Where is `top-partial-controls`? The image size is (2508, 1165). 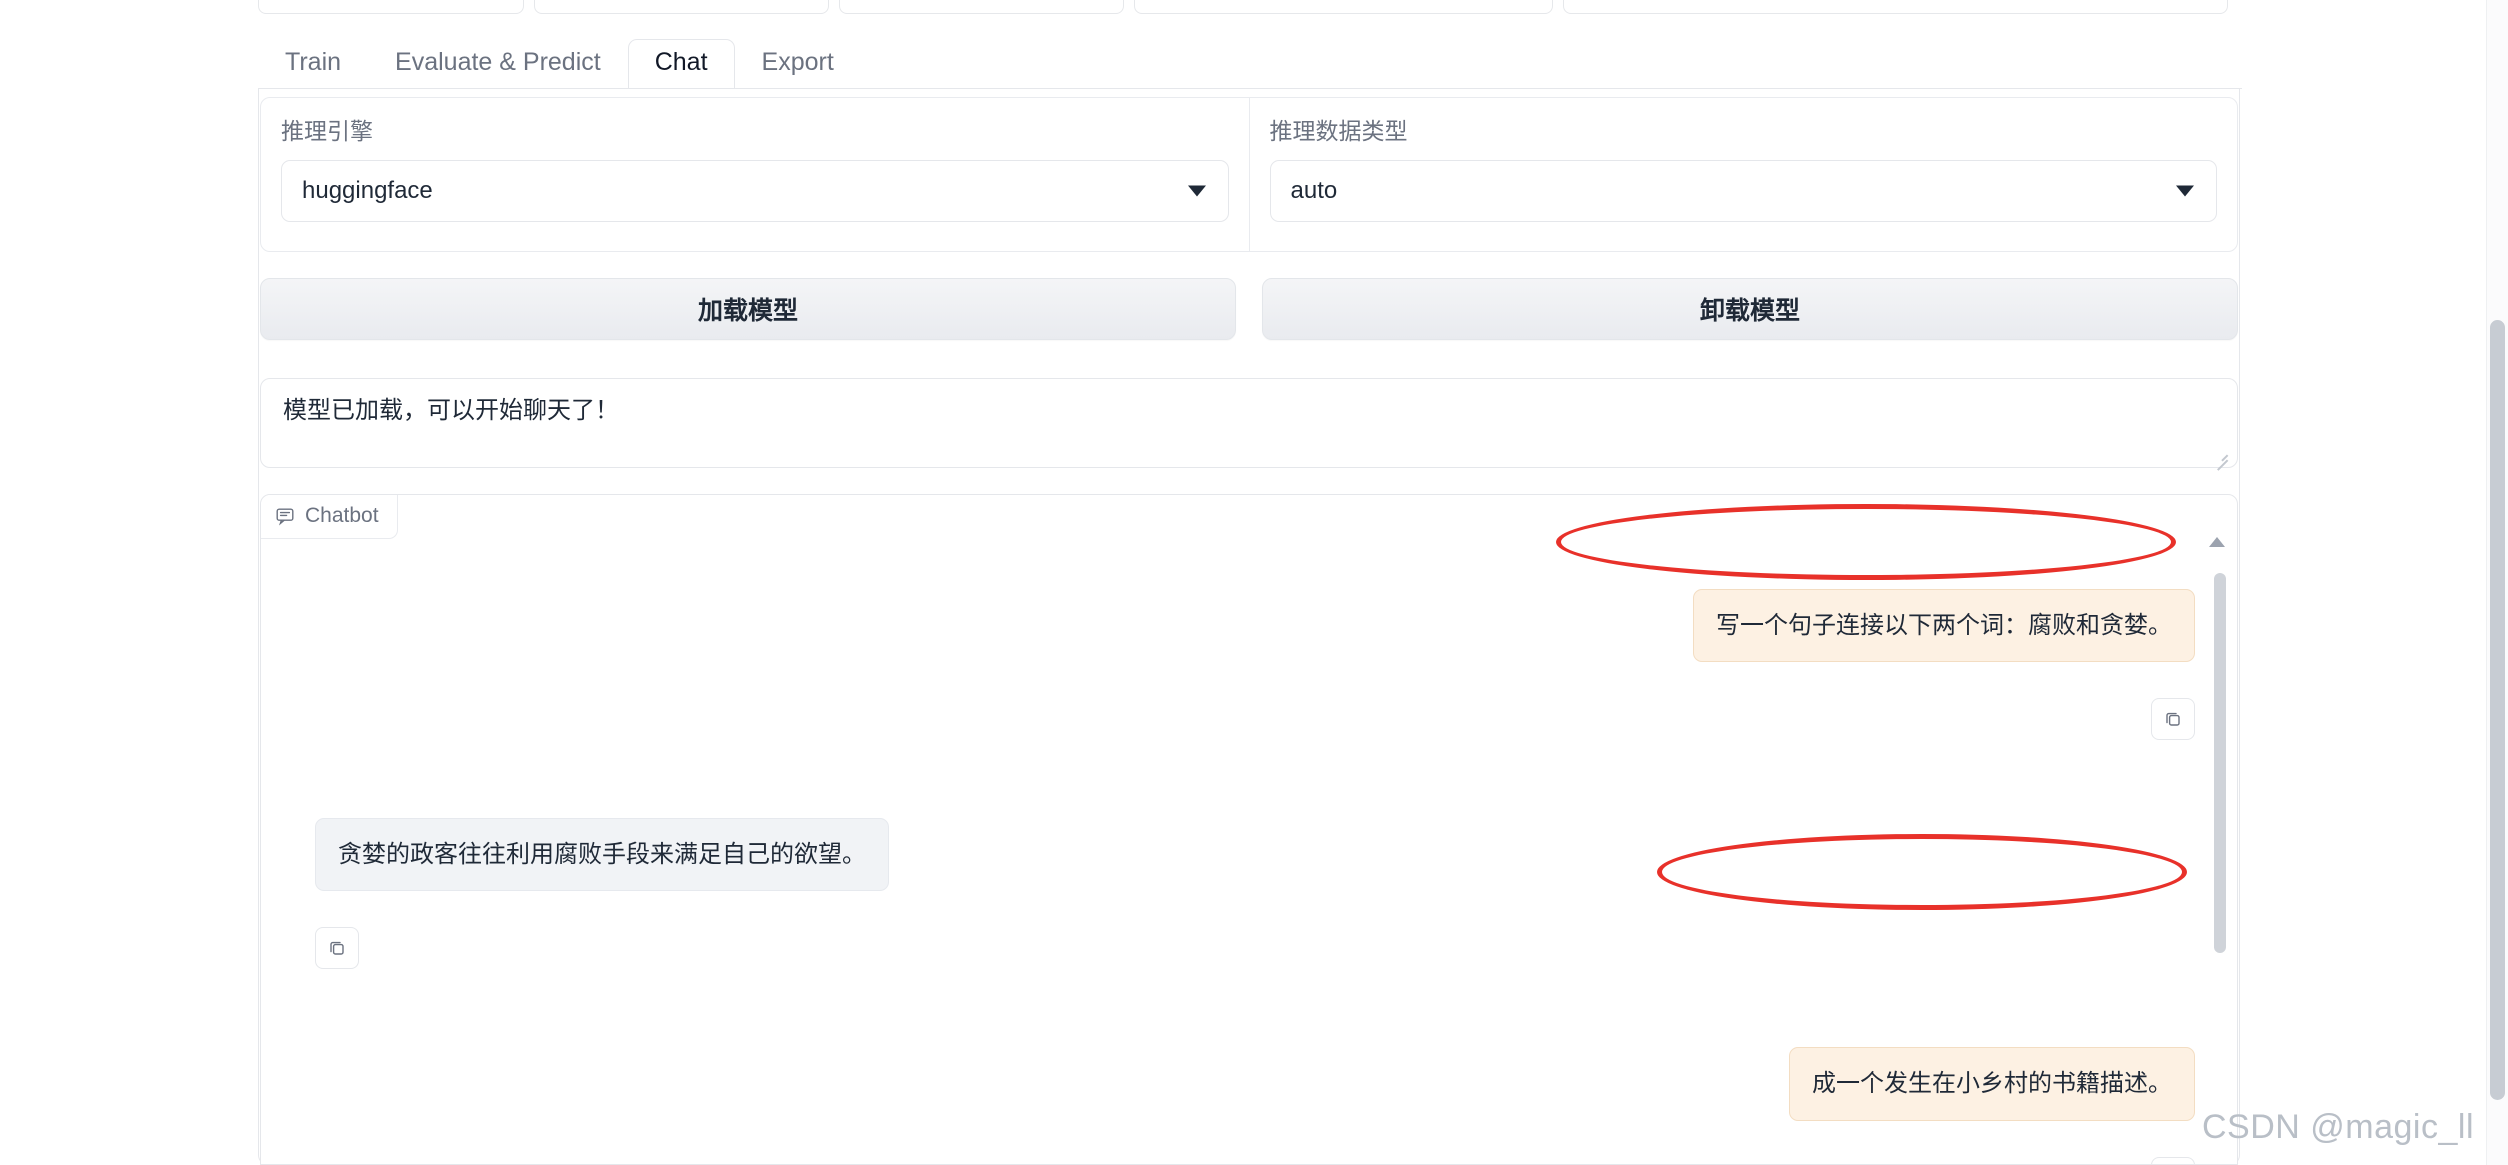
top-partial-controls is located at coordinates (1248, 7).